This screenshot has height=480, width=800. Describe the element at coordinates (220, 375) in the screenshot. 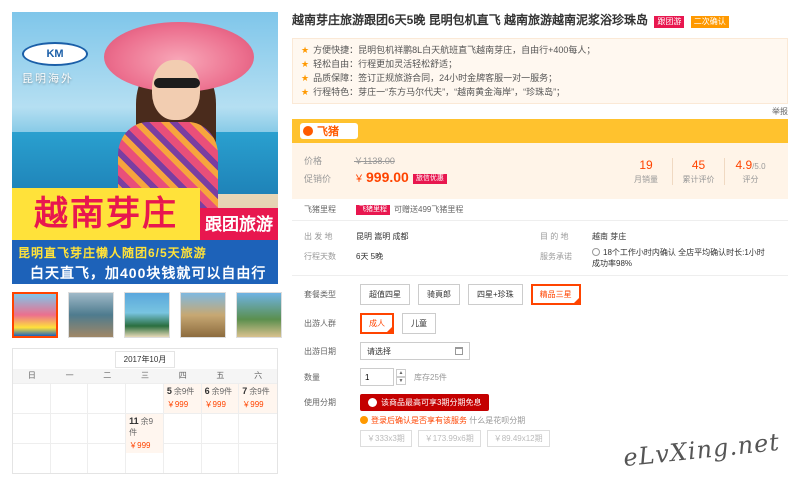

I see `weekday-label: 五` at that location.